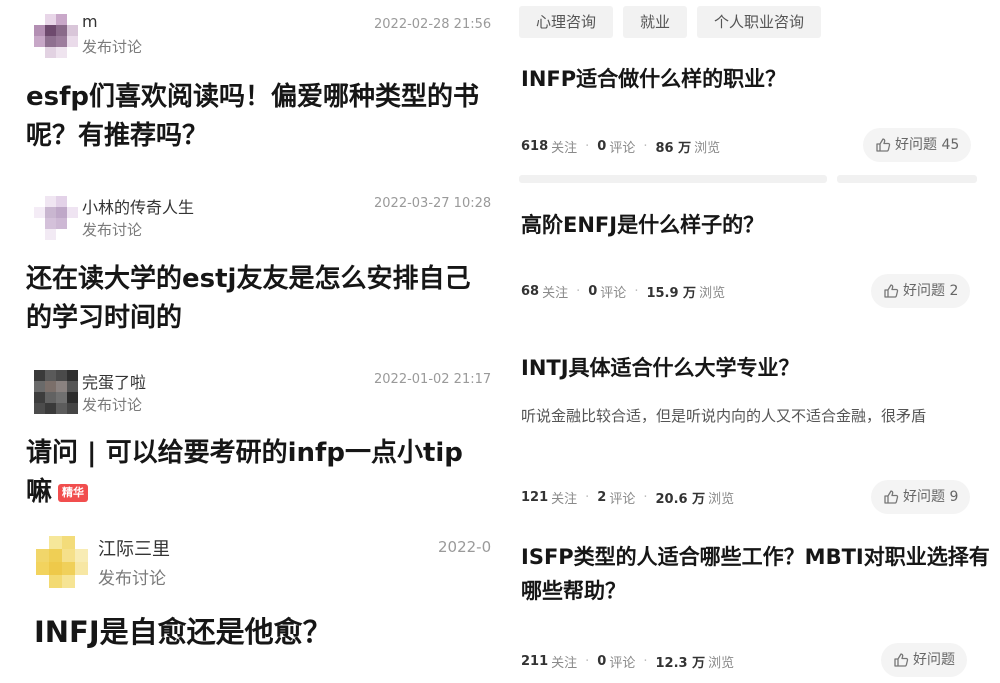  Describe the element at coordinates (535, 661) in the screenshot. I see `follow-count: 211` at that location.